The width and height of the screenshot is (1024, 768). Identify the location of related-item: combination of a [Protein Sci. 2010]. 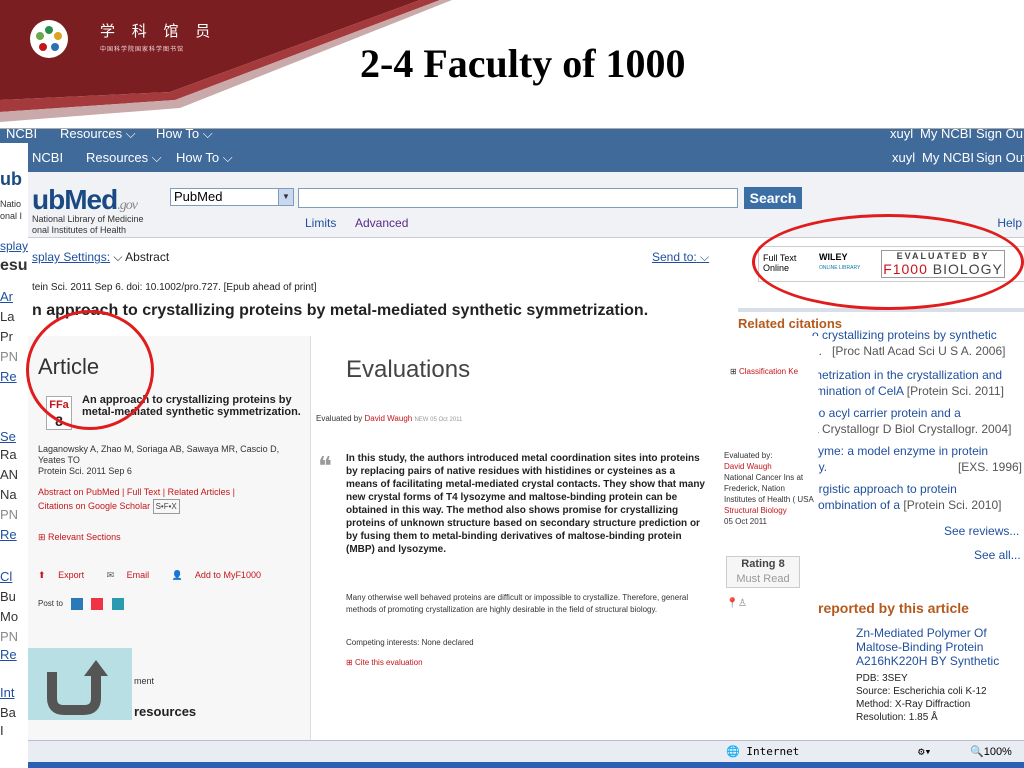
(906, 505).